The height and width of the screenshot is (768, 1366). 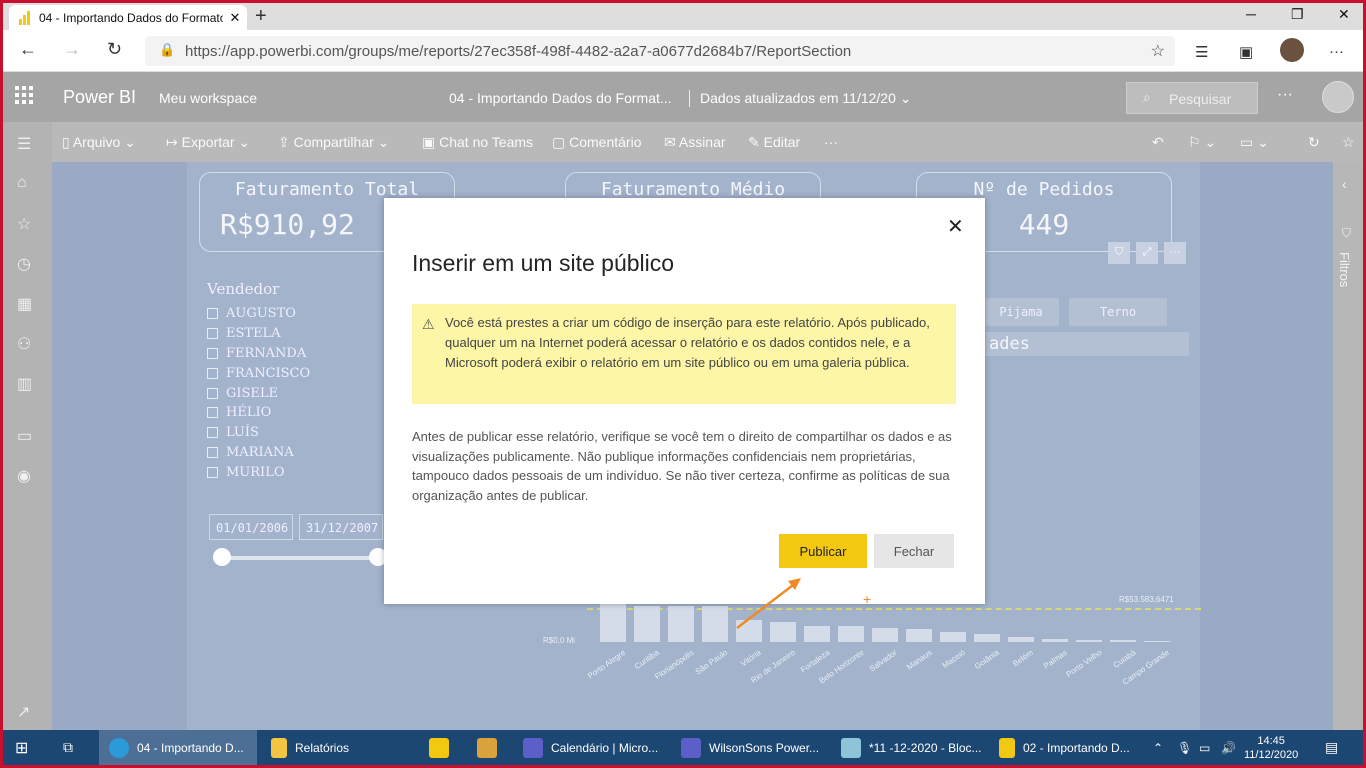 I want to click on network-icon: ▭, so click(x=1204, y=747).